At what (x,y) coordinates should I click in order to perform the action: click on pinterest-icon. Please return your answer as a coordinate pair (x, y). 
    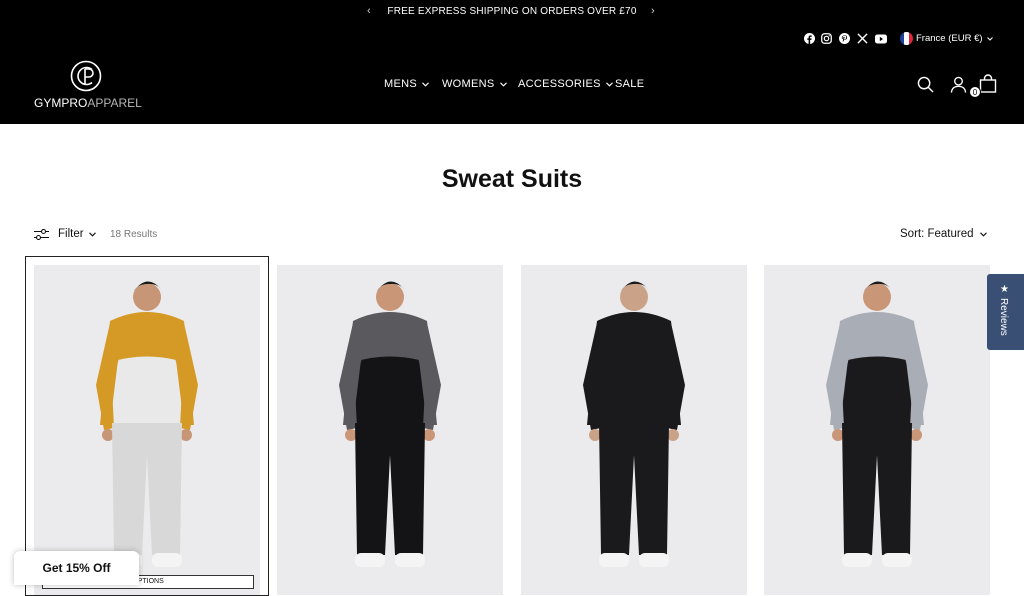
    Looking at the image, I should click on (844, 38).